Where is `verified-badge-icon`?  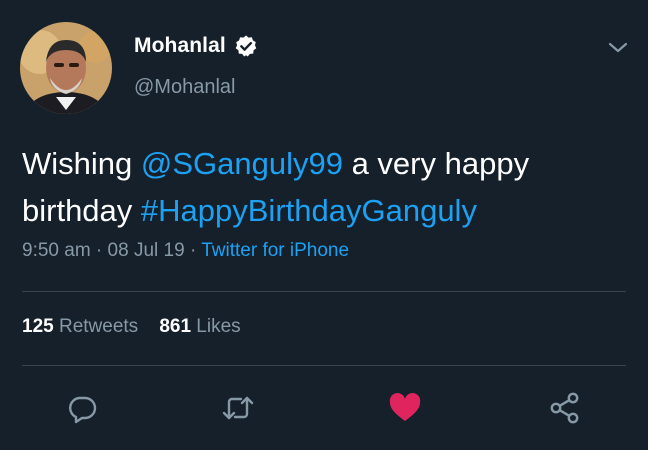
verified-badge-icon is located at coordinates (246, 46).